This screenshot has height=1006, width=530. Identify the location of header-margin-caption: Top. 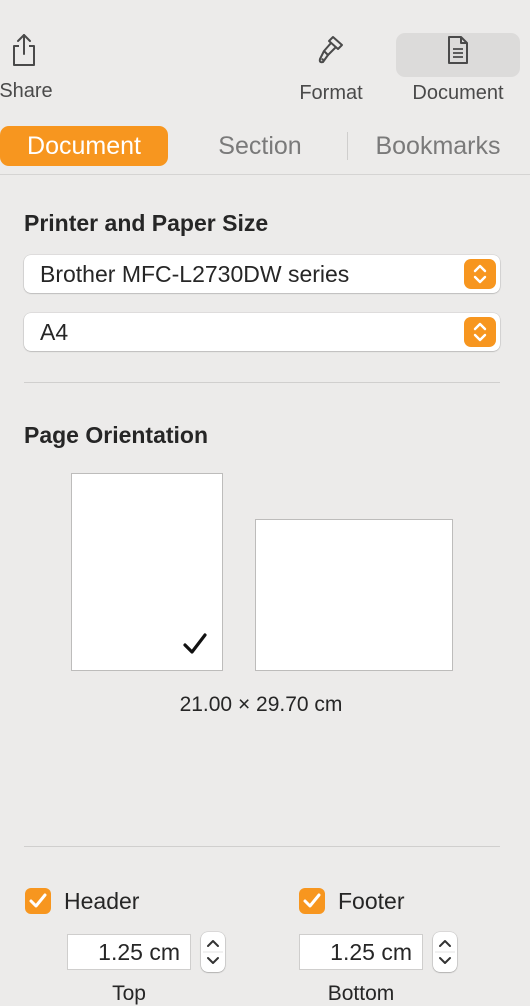
(129, 993).